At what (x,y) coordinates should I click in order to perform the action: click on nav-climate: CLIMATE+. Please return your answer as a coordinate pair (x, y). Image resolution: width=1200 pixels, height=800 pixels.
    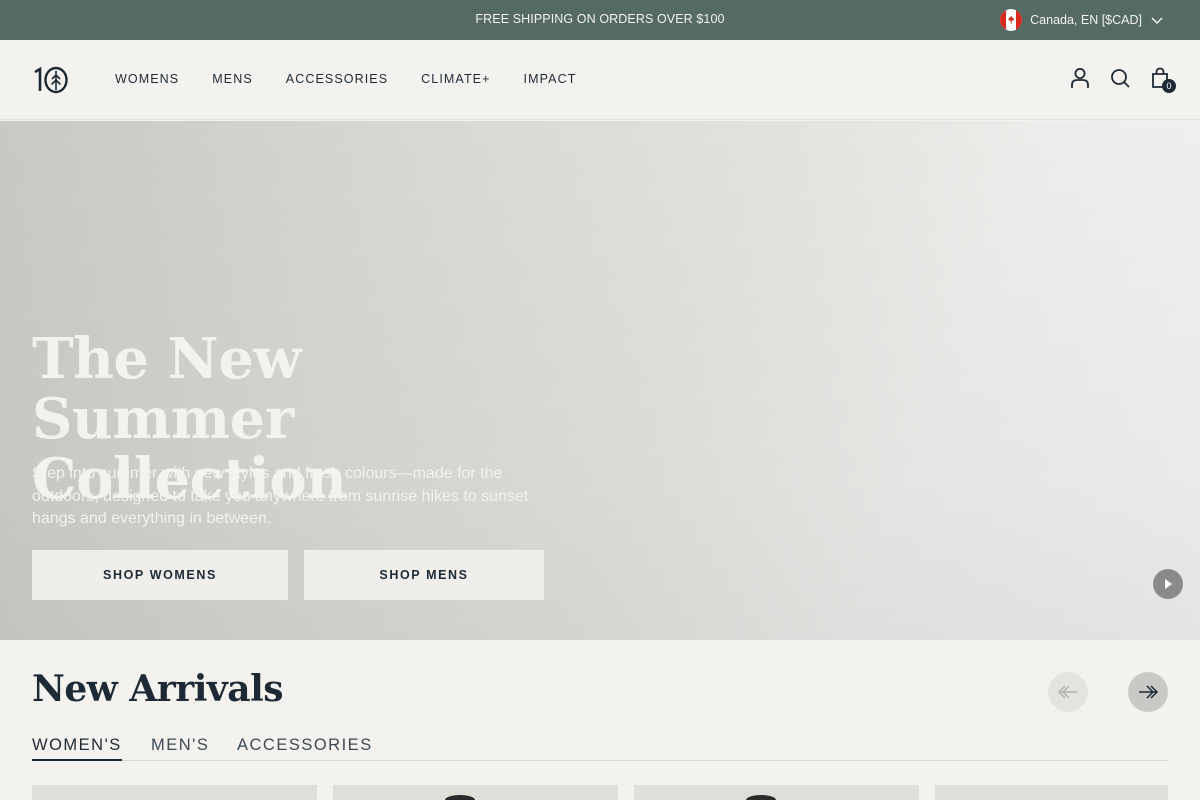
    Looking at the image, I should click on (455, 79).